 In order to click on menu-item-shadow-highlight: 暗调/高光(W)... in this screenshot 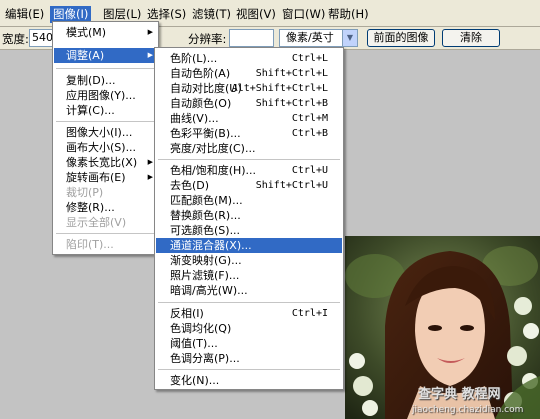, I will do `click(249, 290)`.